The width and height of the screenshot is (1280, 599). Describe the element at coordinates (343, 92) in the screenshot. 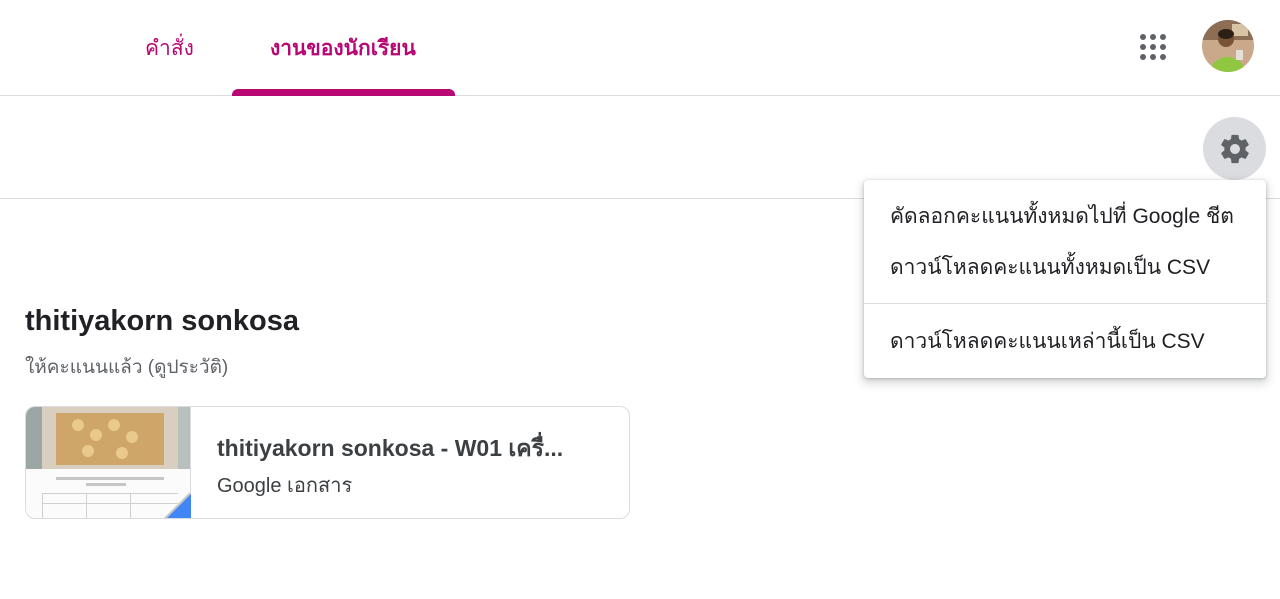

I see `active-tab-indicator` at that location.